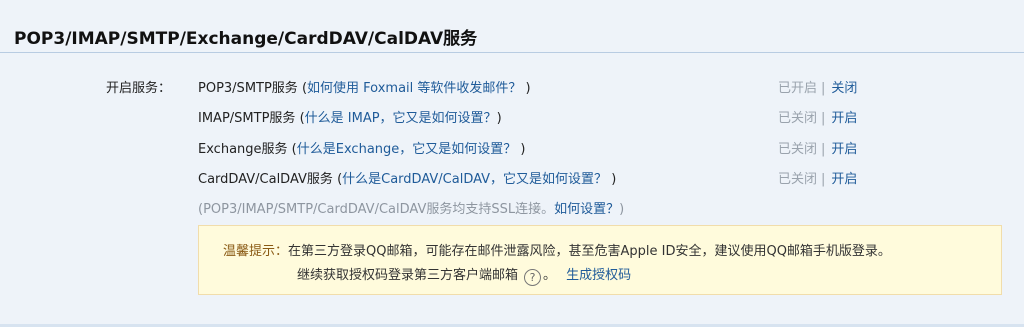 This screenshot has width=1024, height=327. What do you see at coordinates (407, 149) in the screenshot?
I see `service-help-link: 什么是Exchange，它又是如何设置？` at bounding box center [407, 149].